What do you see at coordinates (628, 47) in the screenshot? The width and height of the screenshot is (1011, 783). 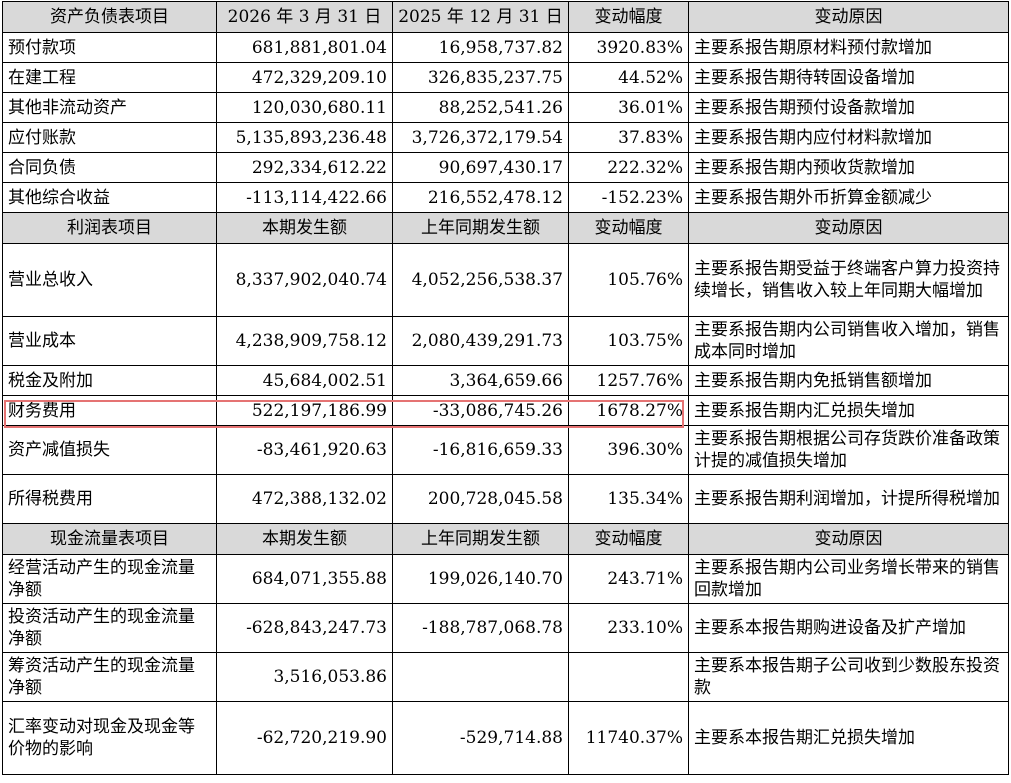 I see `row-pct: 3920.83%` at bounding box center [628, 47].